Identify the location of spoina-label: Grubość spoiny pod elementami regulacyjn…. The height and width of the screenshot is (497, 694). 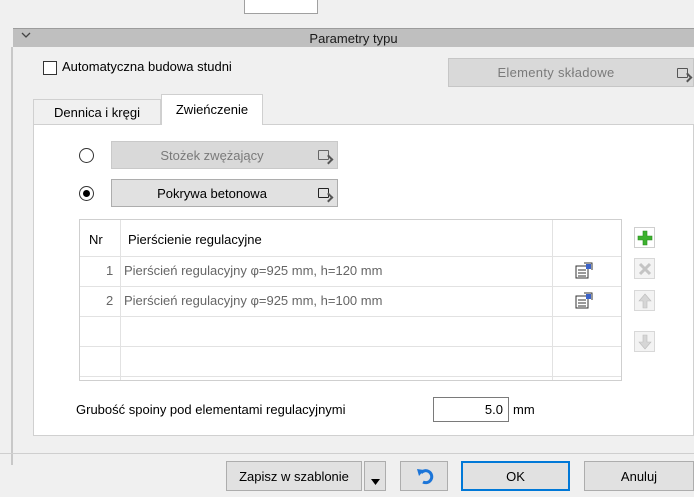
(211, 409).